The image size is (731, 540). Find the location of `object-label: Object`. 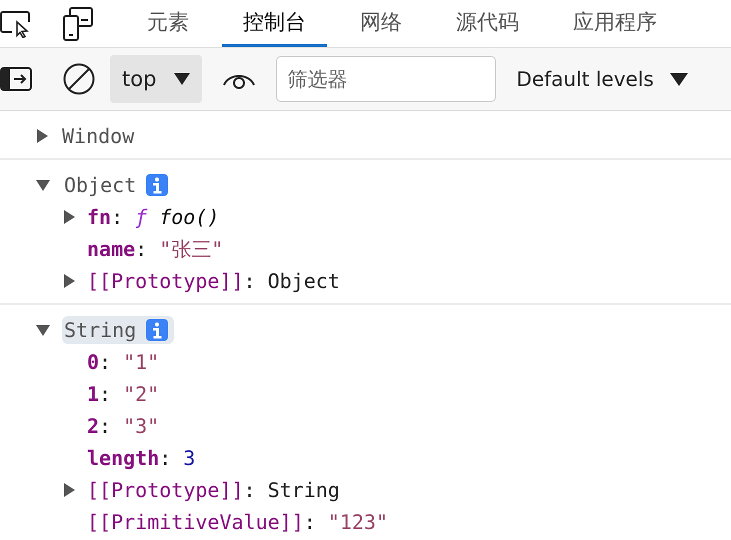

object-label: Object is located at coordinates (100, 185).